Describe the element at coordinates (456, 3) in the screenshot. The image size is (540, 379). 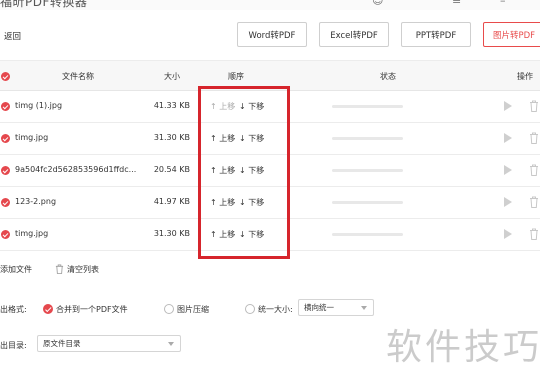
I see `menu-icon: ≡` at that location.